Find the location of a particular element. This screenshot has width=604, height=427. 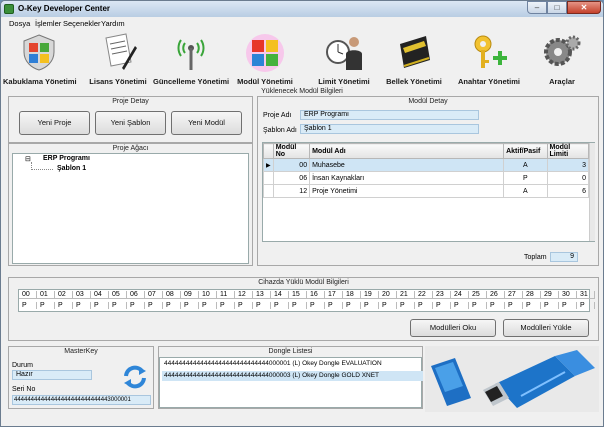

menu-secenekler: Seçenekler is located at coordinates (82, 23).